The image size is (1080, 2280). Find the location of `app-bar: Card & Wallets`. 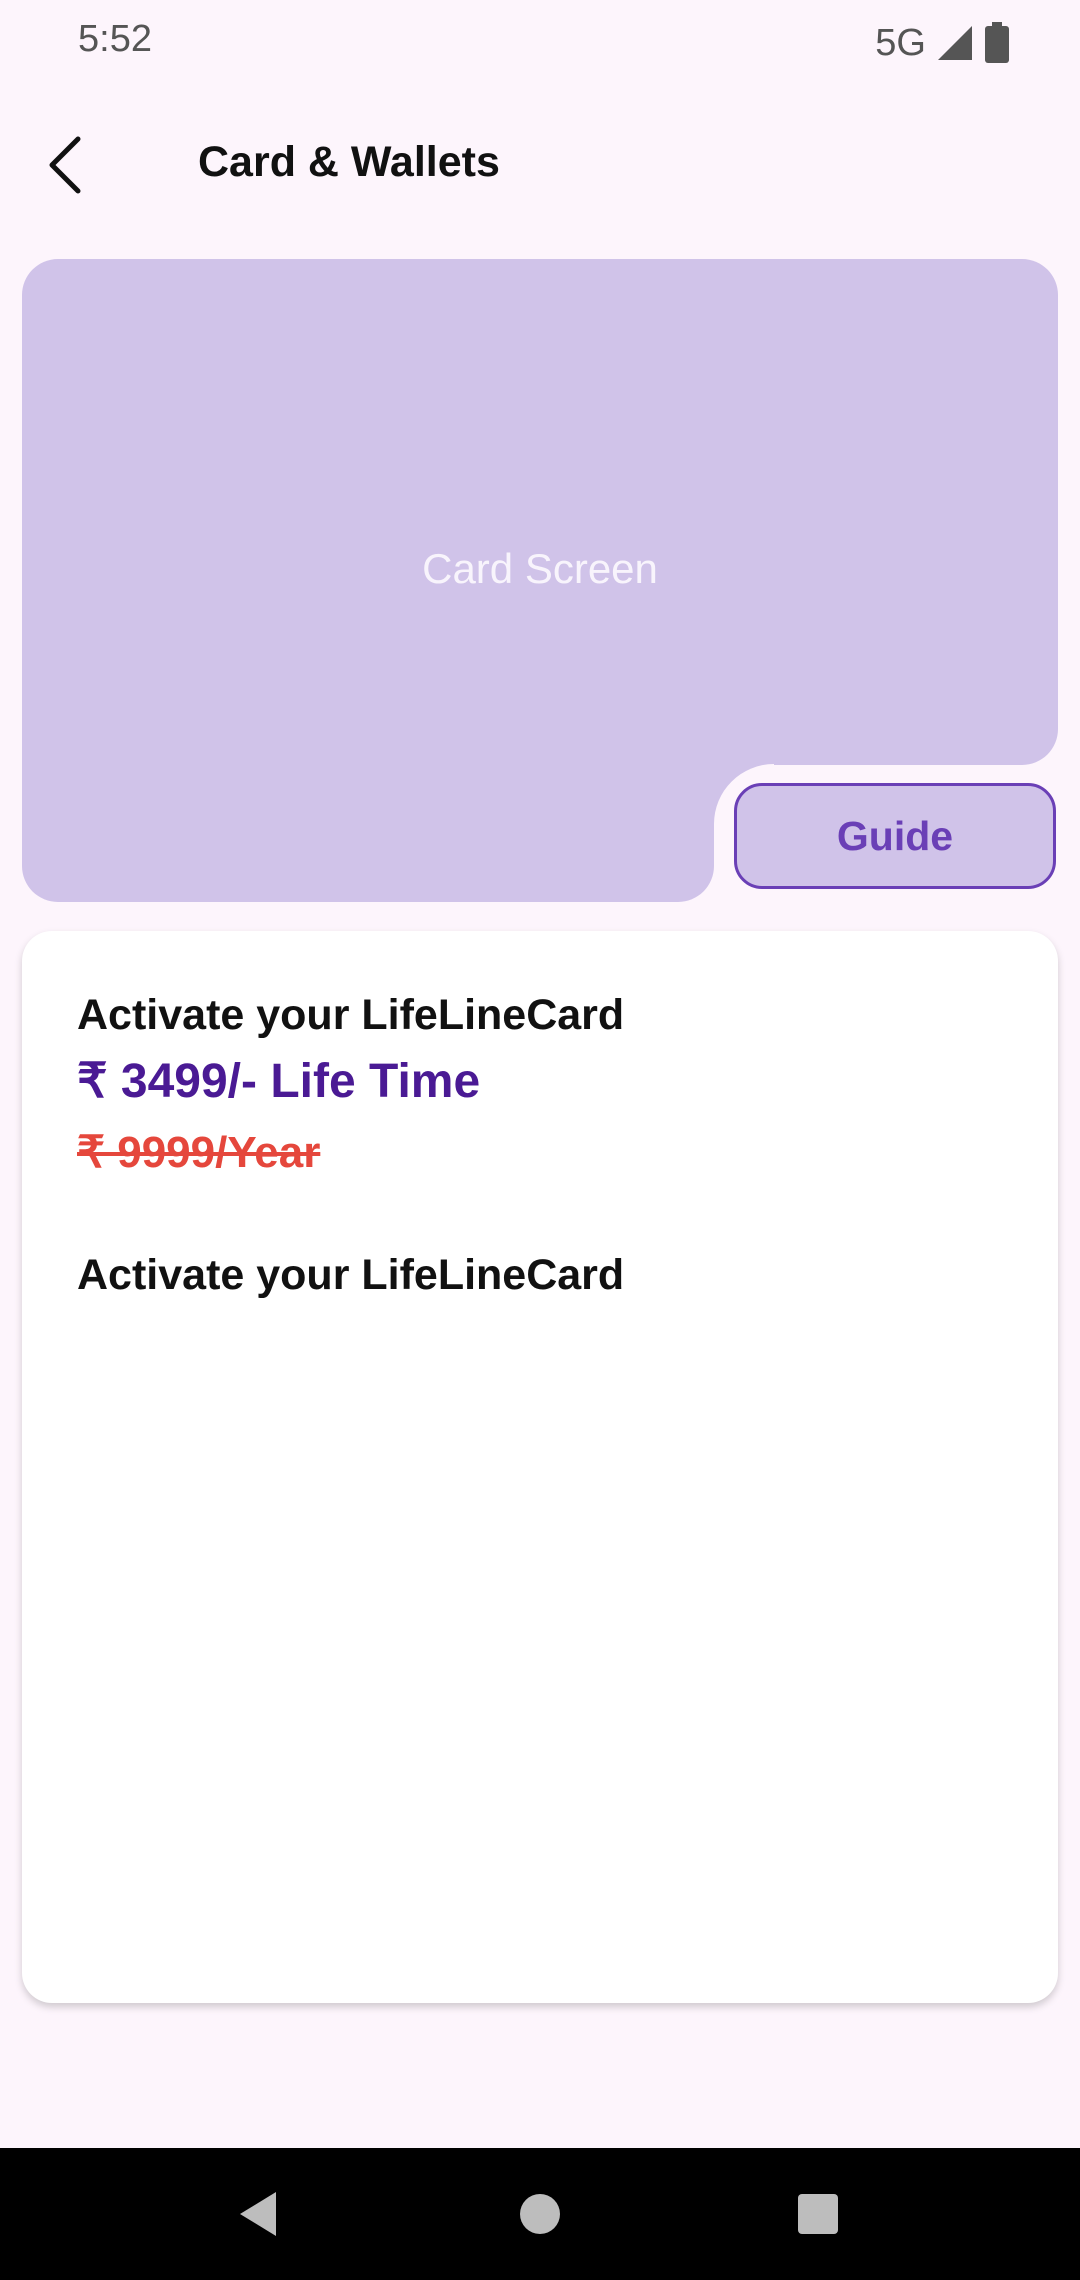

app-bar: Card & Wallets is located at coordinates (540, 160).